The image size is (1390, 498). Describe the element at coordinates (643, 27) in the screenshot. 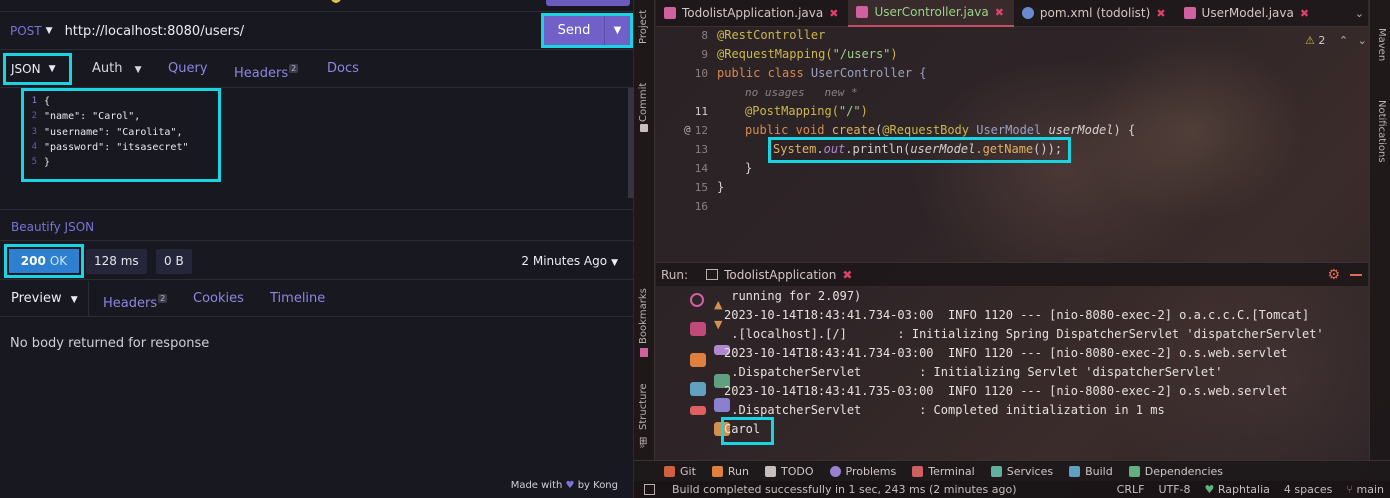

I see `tool-project: Project` at that location.